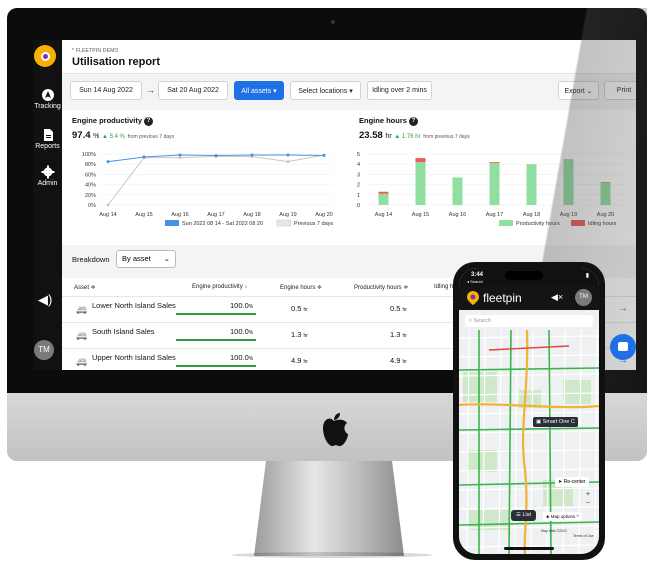 The width and height of the screenshot is (651, 561). What do you see at coordinates (85, 287) in the screenshot?
I see `column-header-asset: Asset ≑` at bounding box center [85, 287].